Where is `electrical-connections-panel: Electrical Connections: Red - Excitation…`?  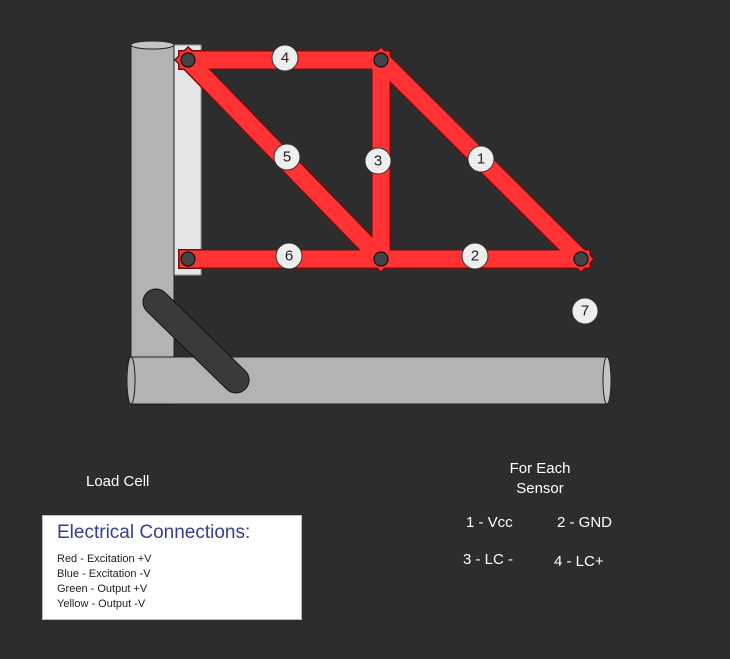 electrical-connections-panel: Electrical Connections: Red - Excitation… is located at coordinates (172, 567).